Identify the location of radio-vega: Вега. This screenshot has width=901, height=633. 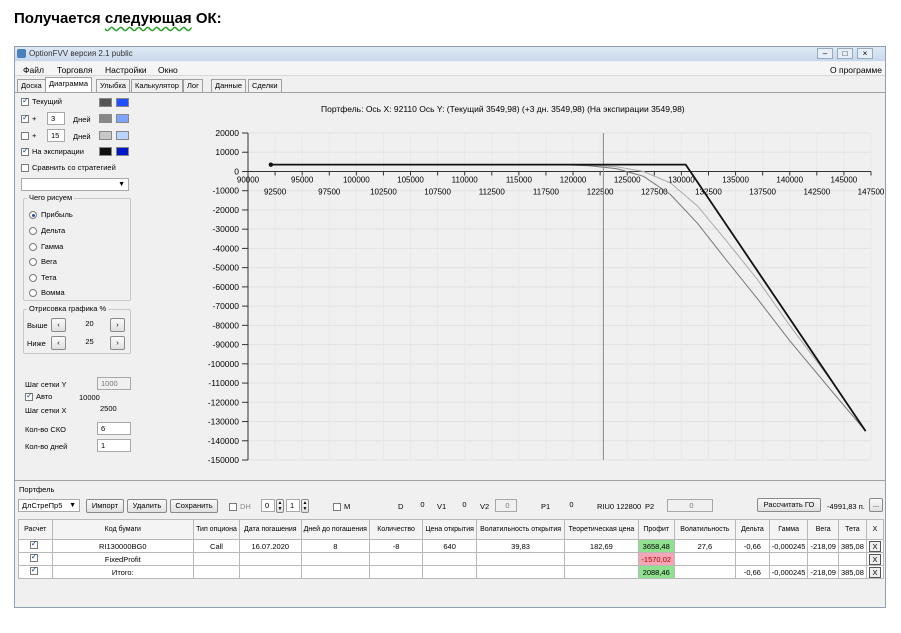
(43, 261).